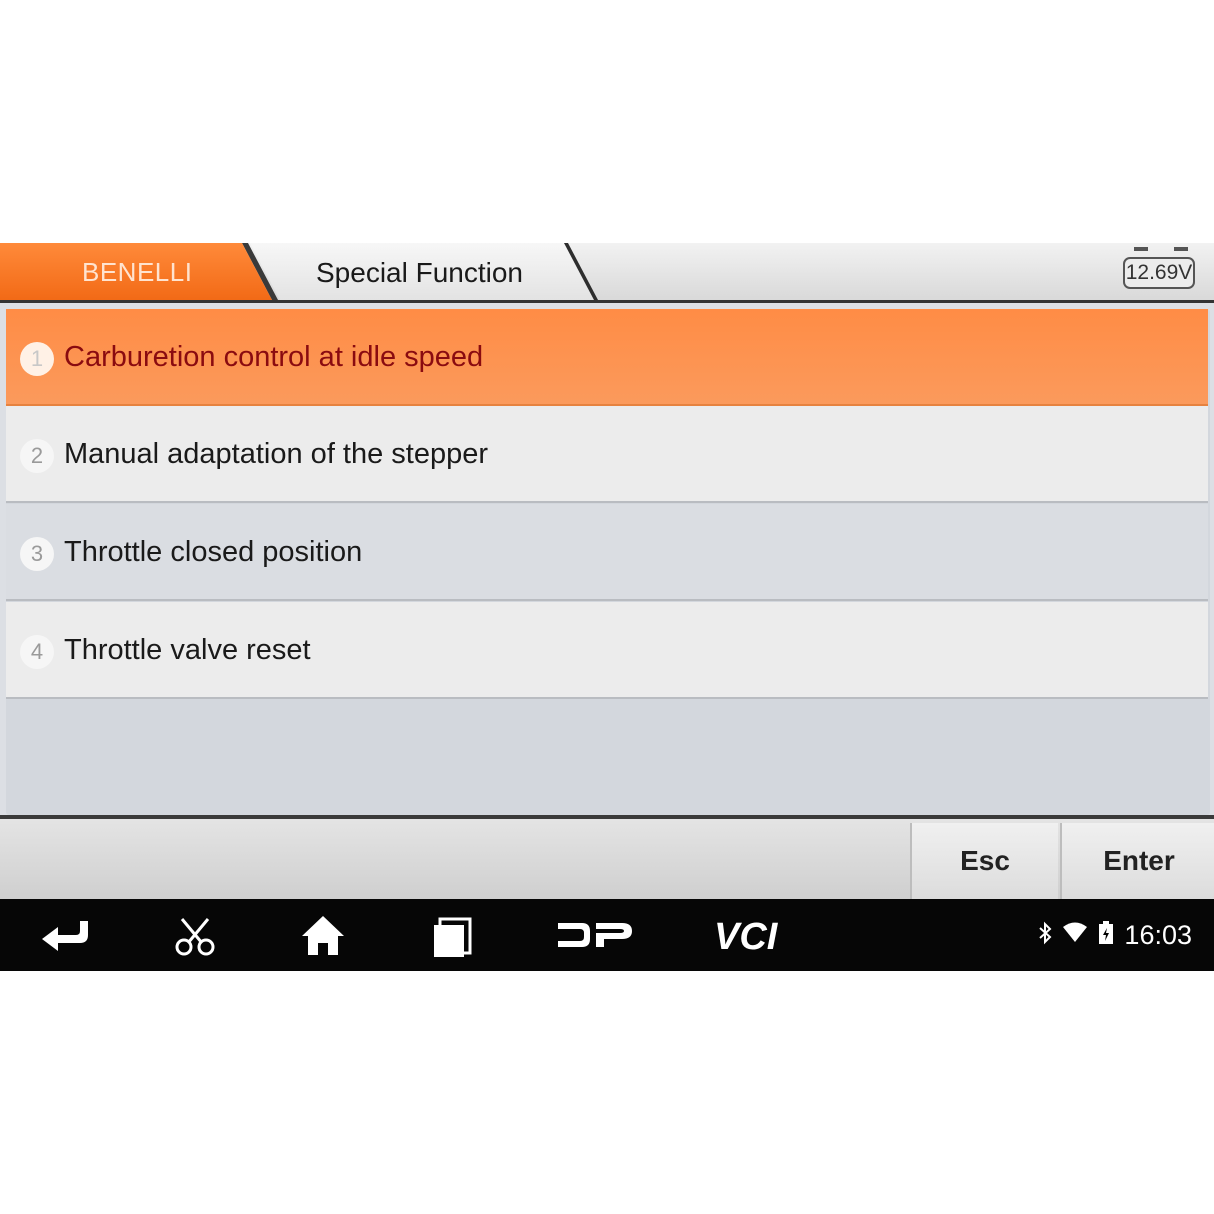 This screenshot has height=1214, width=1214. Describe the element at coordinates (452, 935) in the screenshot. I see `recent-apps-icon` at that location.